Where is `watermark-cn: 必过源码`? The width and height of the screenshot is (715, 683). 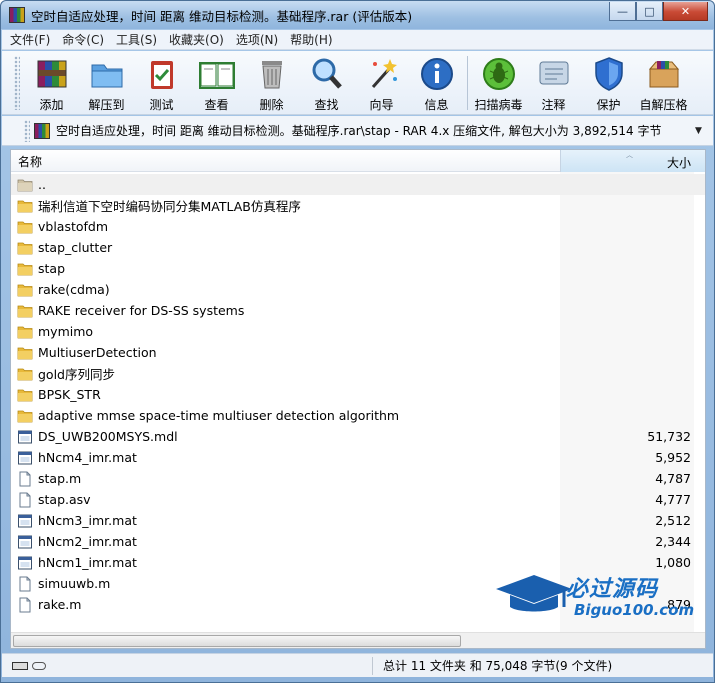 watermark-cn: 必过源码 is located at coordinates (612, 589).